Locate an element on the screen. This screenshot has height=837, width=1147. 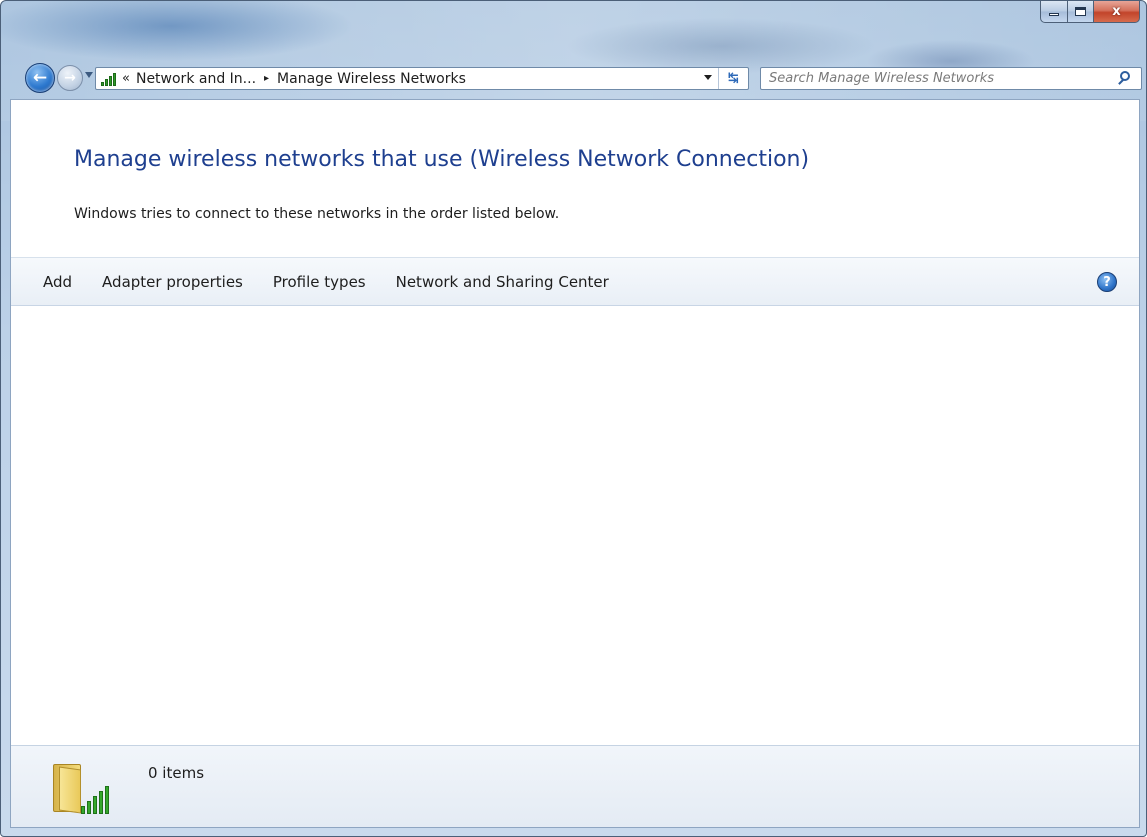
address-dropdown-icon is located at coordinates (708, 77).